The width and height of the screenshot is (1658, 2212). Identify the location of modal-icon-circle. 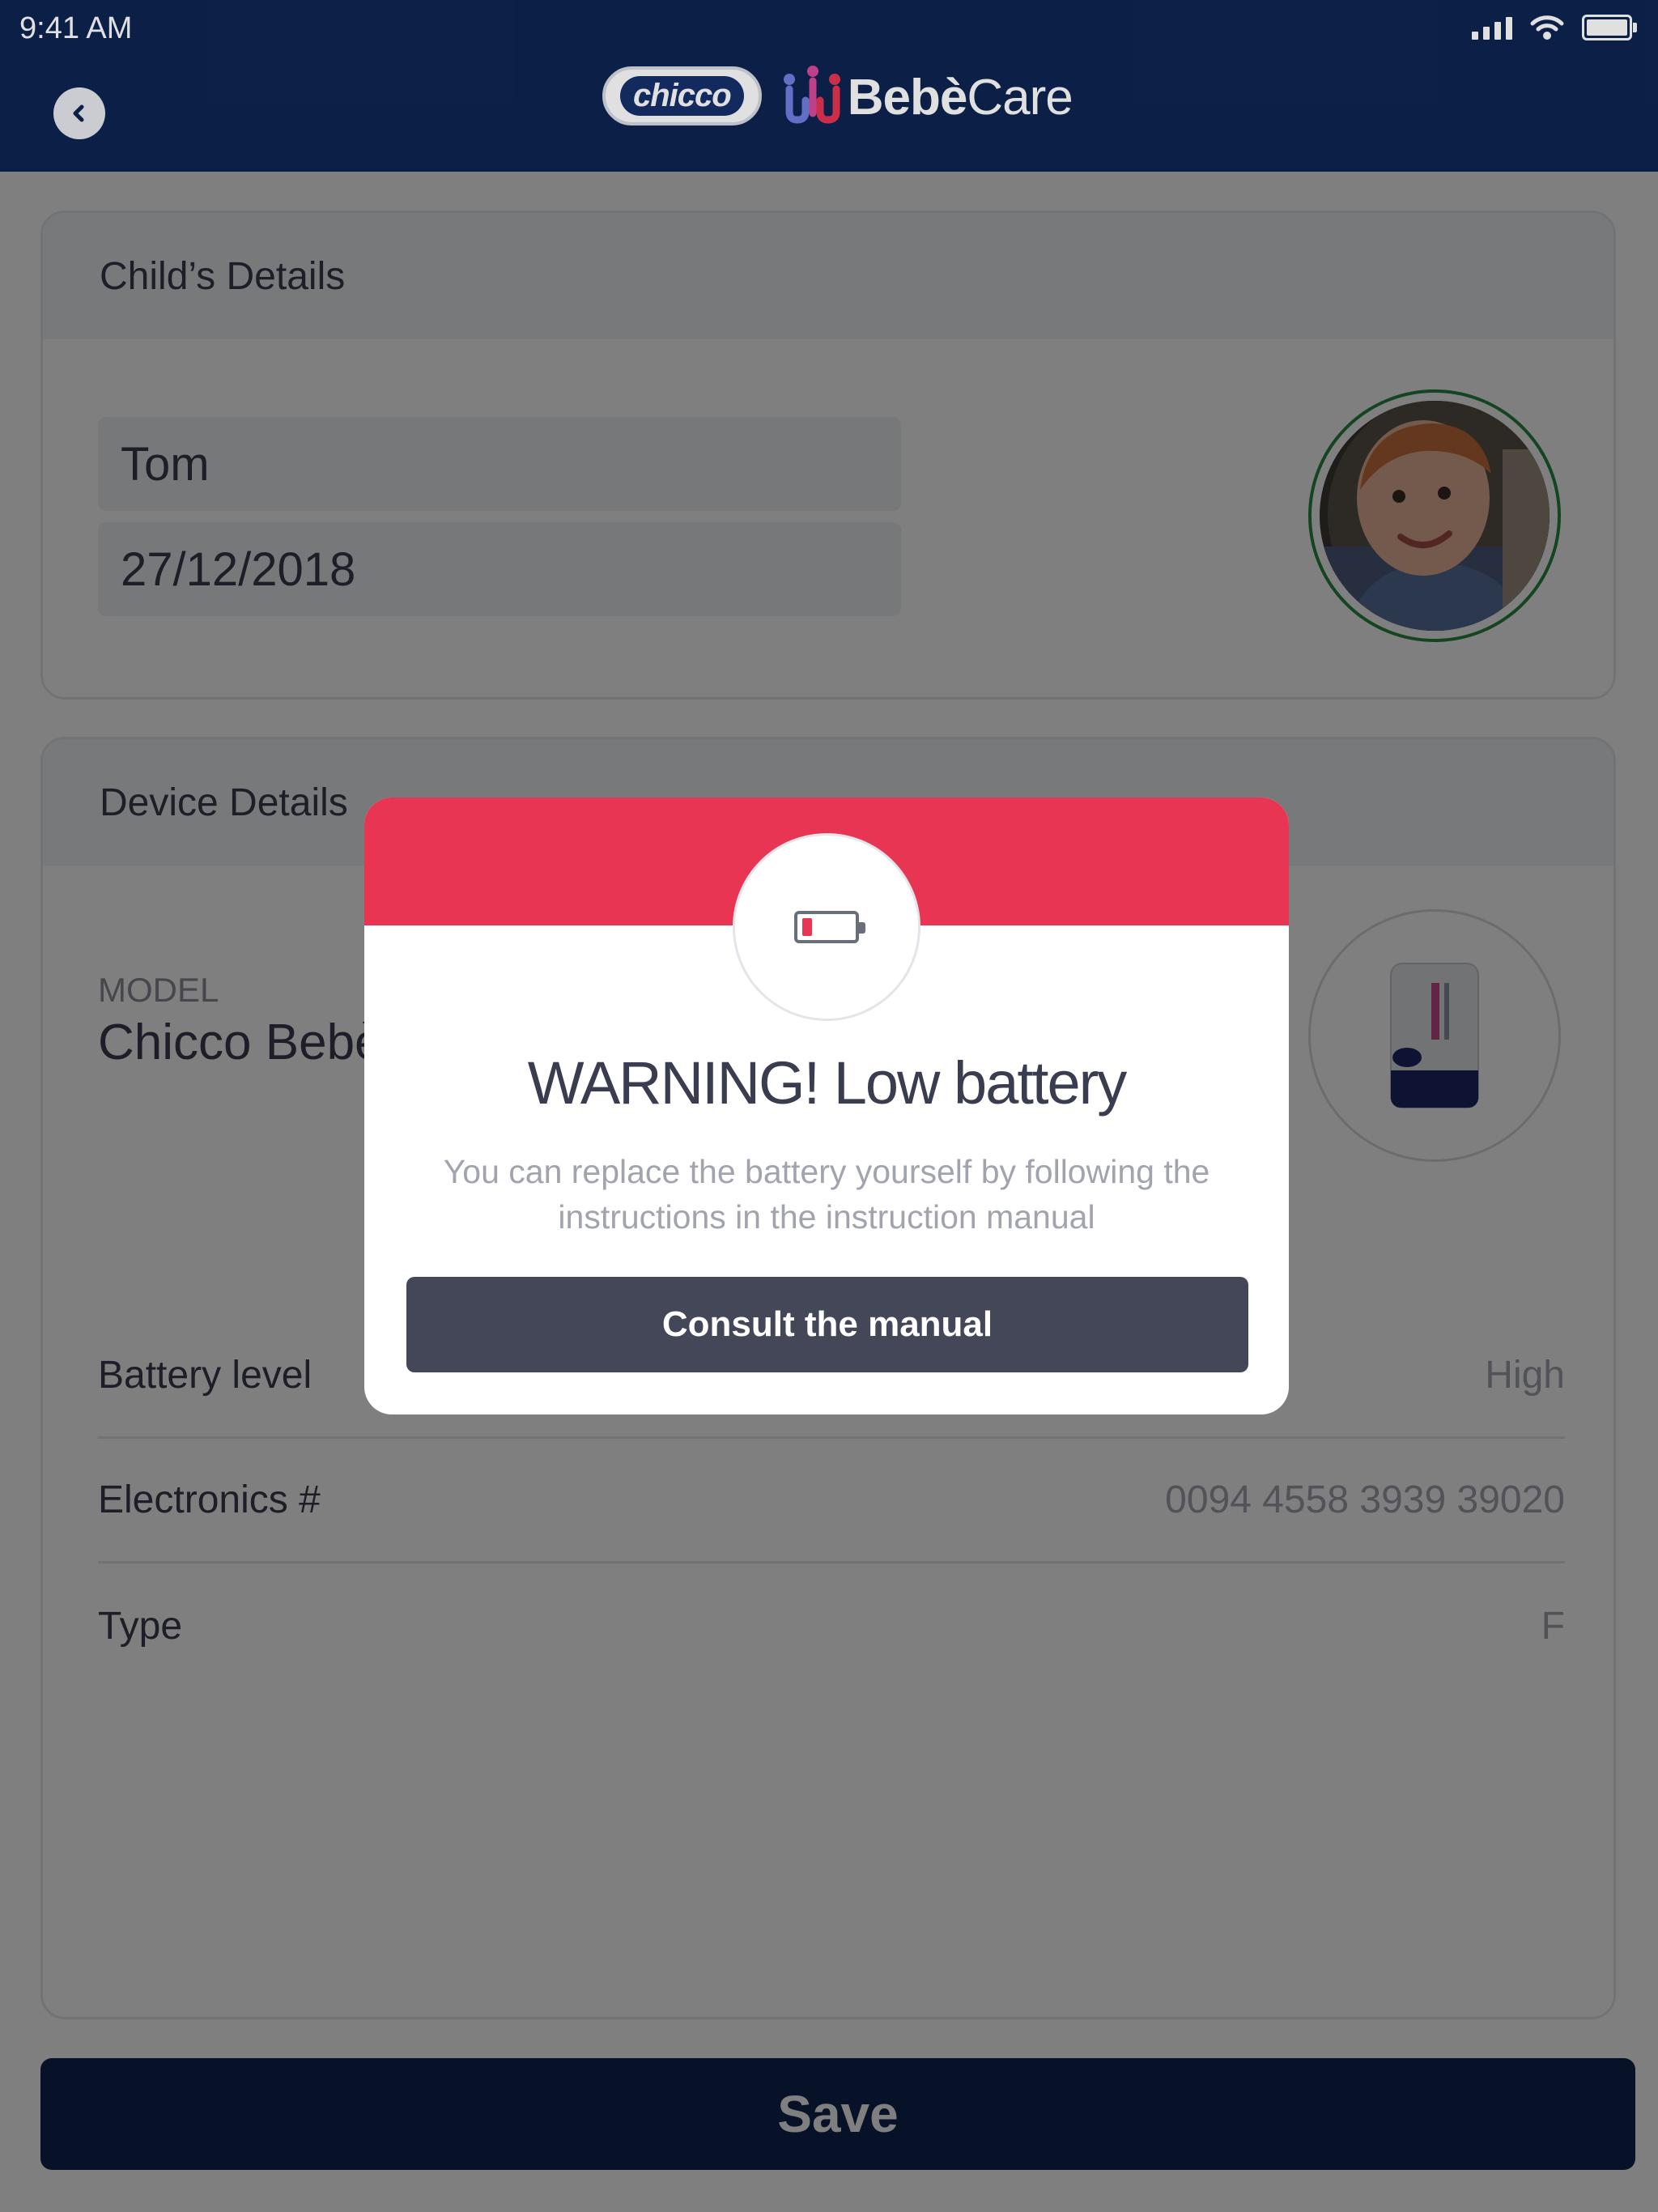
(826, 927).